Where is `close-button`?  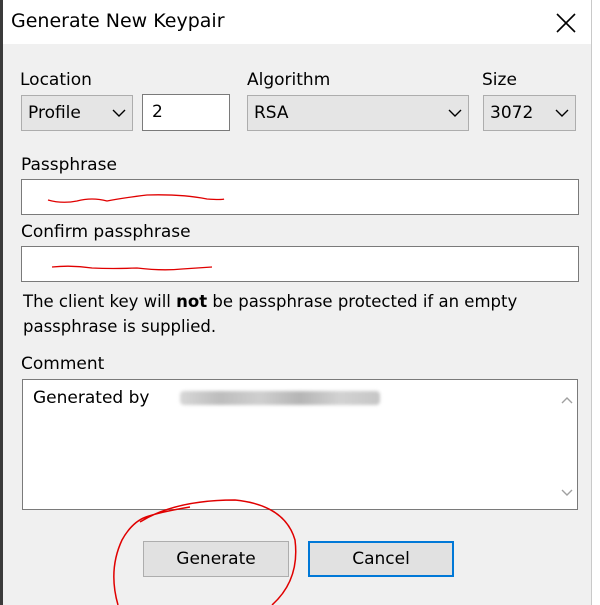 close-button is located at coordinates (566, 23).